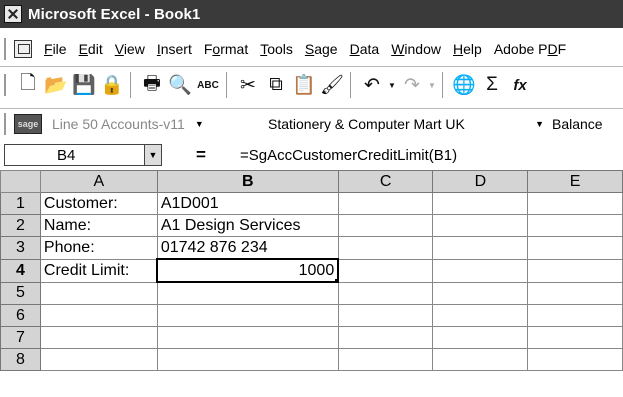 This screenshot has height=397, width=623. Describe the element at coordinates (98, 225) in the screenshot. I see `cell-a2: Name:` at that location.